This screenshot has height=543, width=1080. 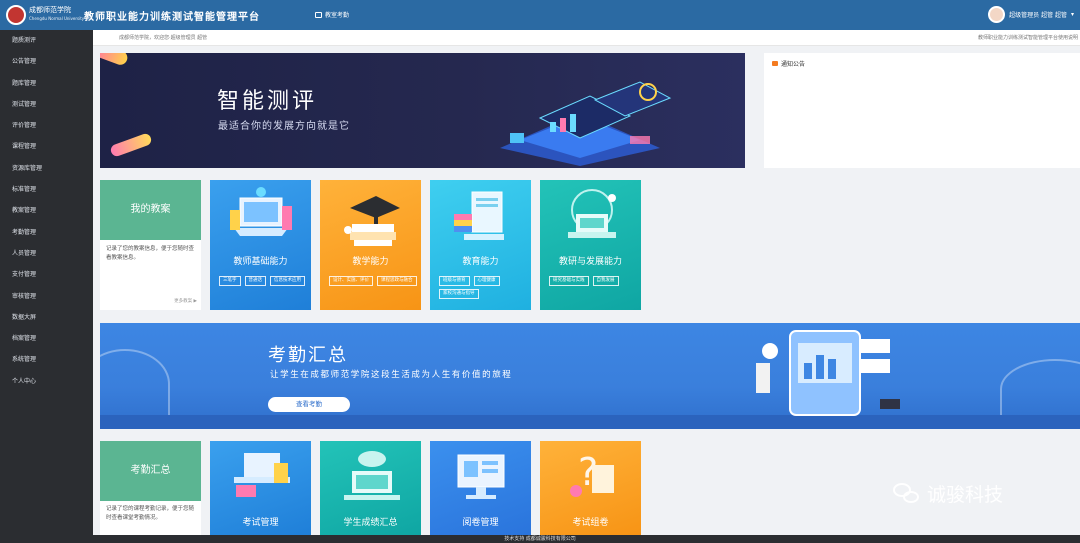 I want to click on sidebar-item-data-screen: 数据大屏, so click(x=46, y=317).